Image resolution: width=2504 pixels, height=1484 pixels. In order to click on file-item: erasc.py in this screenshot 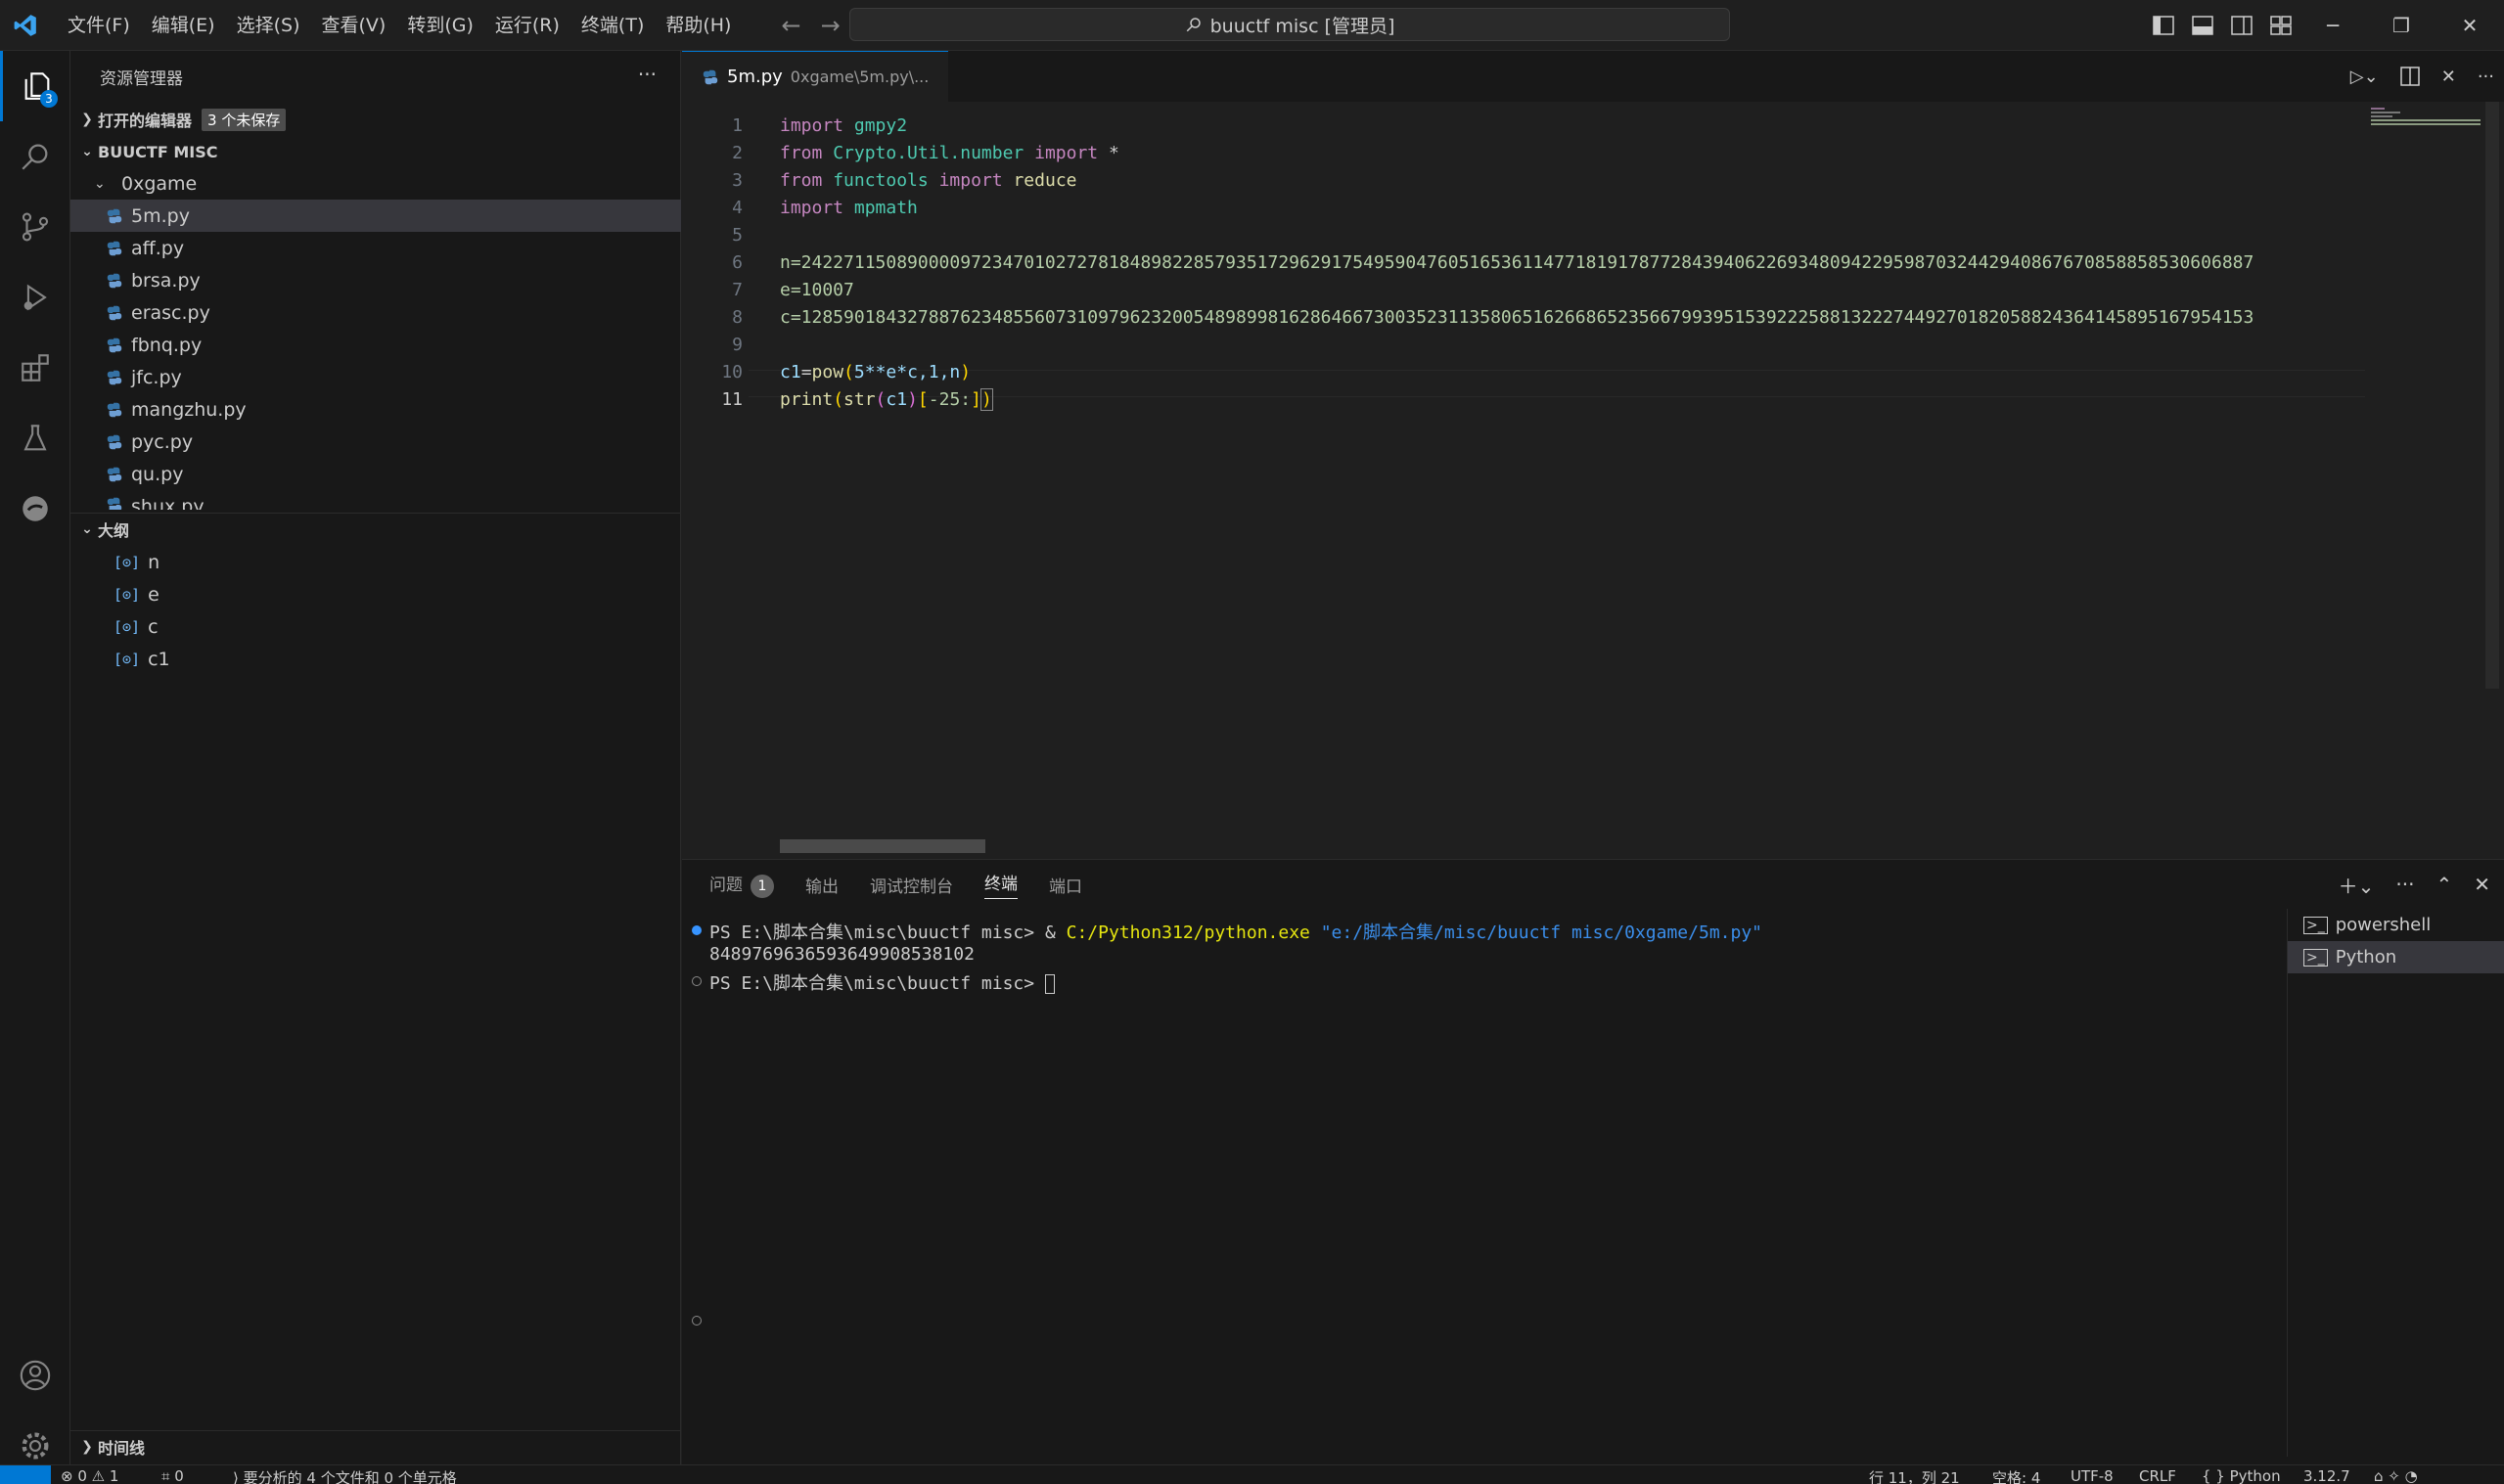, I will do `click(375, 312)`.